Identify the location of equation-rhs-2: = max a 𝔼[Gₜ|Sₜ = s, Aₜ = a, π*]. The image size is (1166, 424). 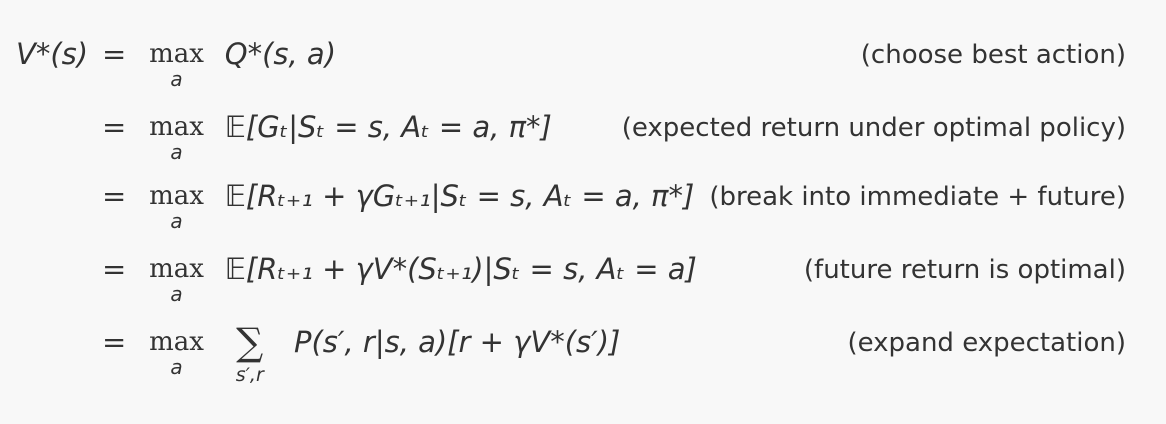
(327, 137).